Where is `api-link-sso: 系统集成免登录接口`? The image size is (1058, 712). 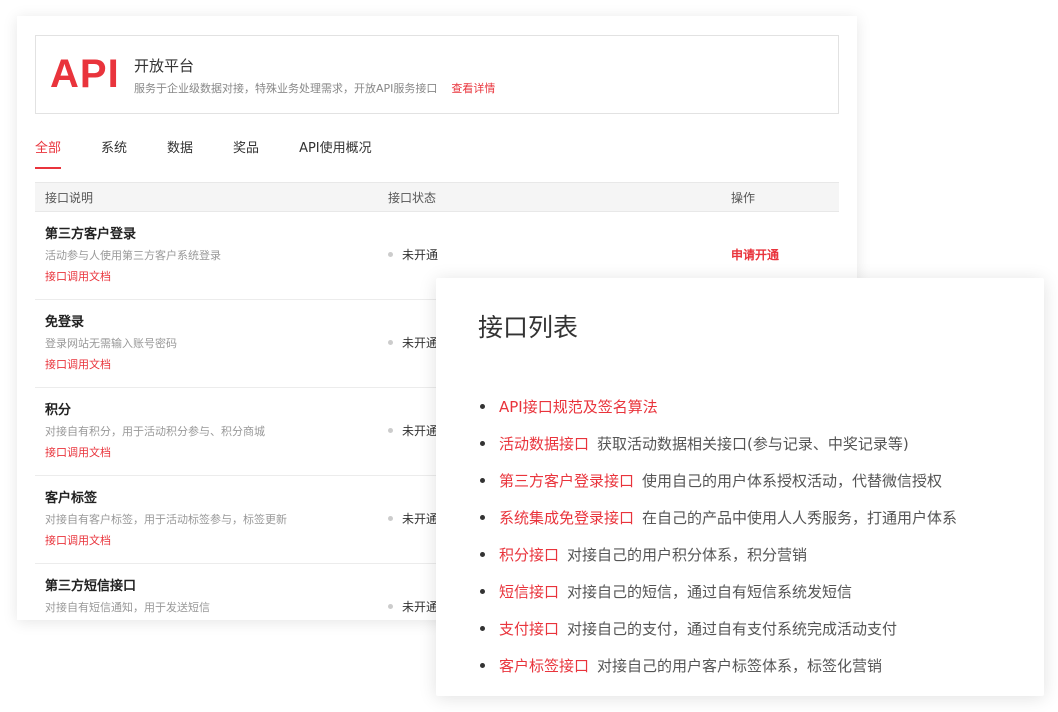 api-link-sso: 系统集成免登录接口 is located at coordinates (566, 518).